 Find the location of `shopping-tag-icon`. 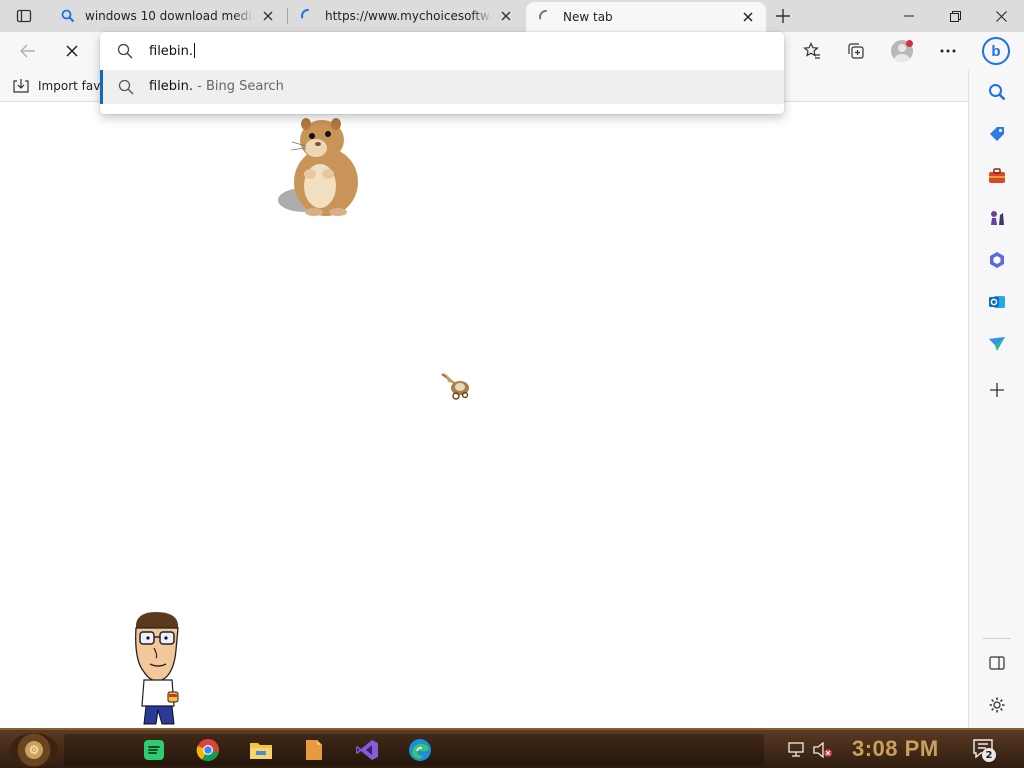

shopping-tag-icon is located at coordinates (997, 134).